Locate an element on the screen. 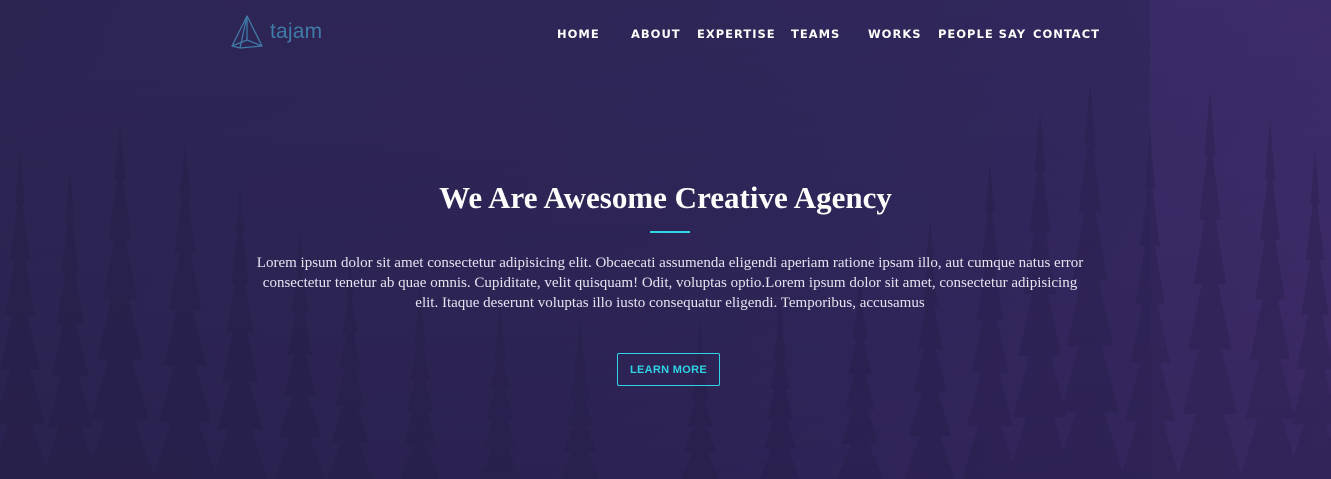  nav-contact-link: CONTACT is located at coordinates (1066, 34).